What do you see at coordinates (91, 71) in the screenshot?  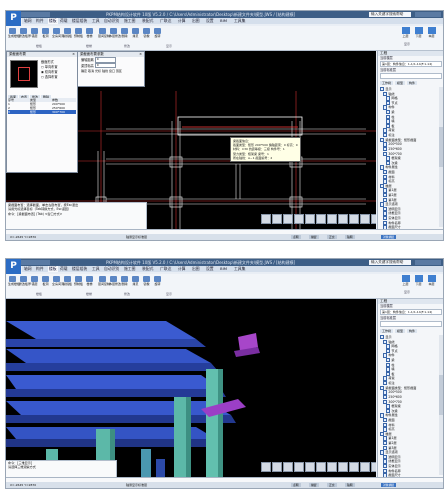 I see `cancel-button: 取消` at bounding box center [91, 71].